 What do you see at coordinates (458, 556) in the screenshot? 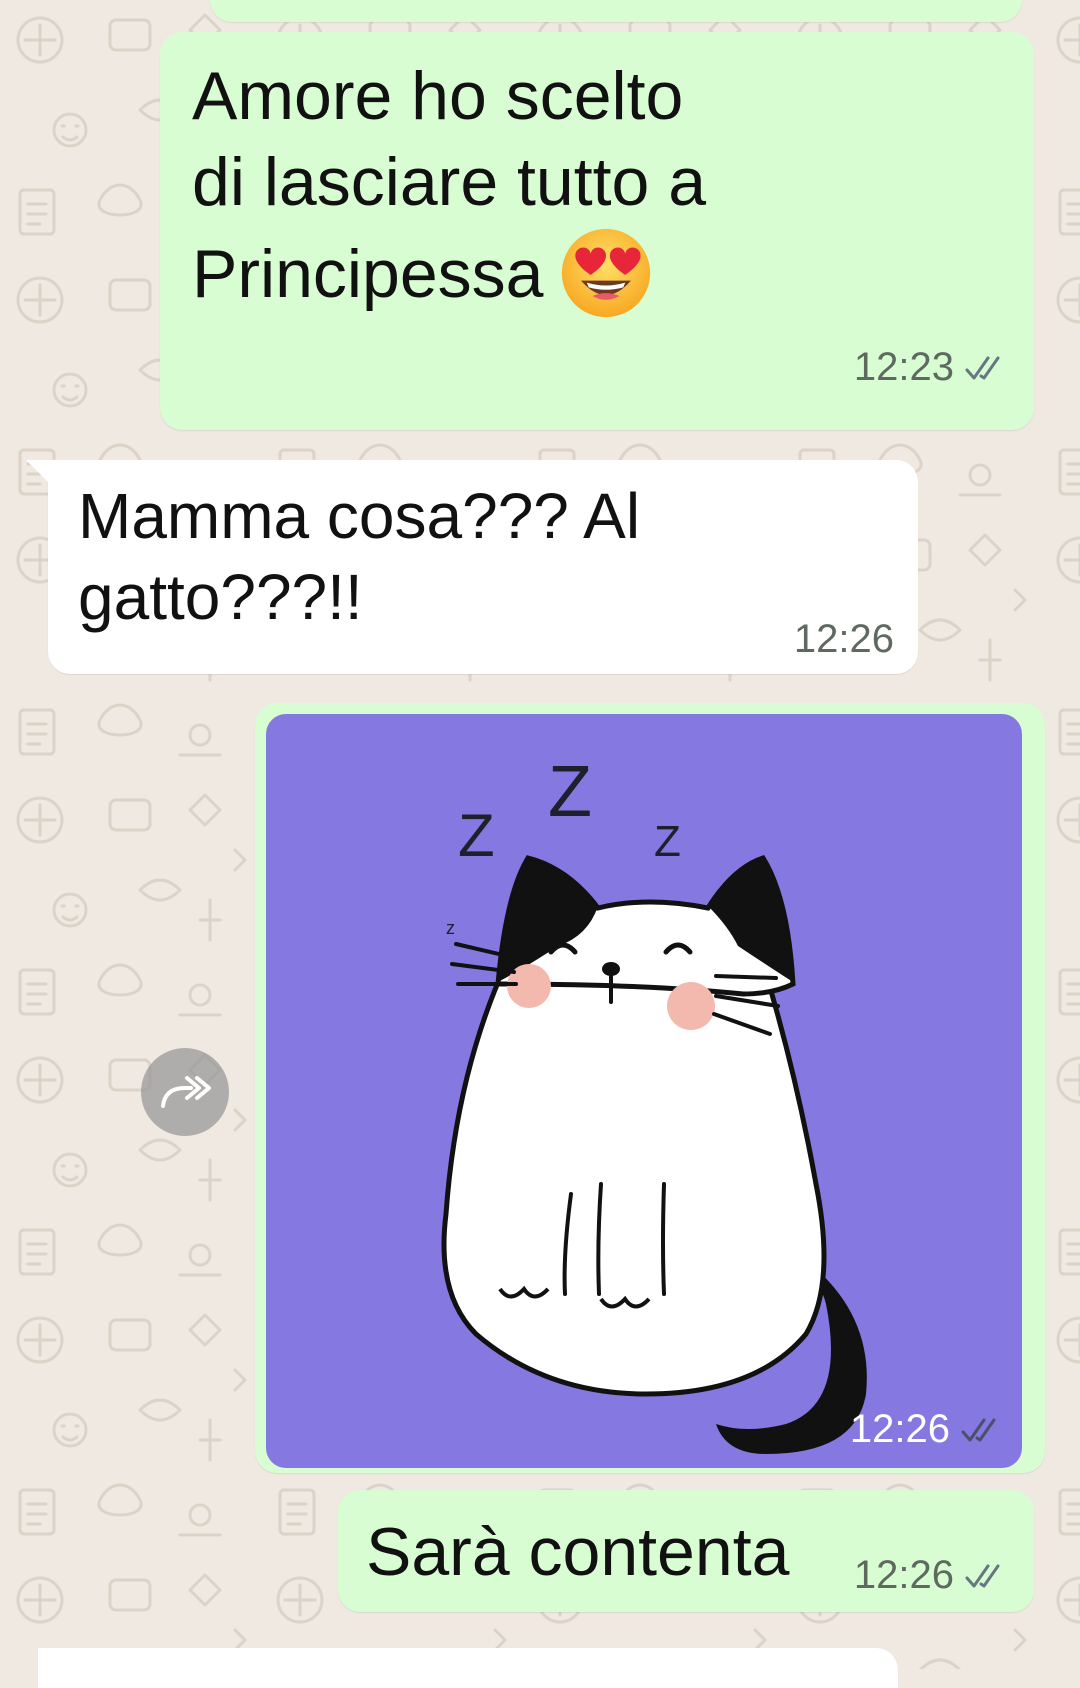
I see `message-text: Mamma cosa??? Al gatto???!!` at bounding box center [458, 556].